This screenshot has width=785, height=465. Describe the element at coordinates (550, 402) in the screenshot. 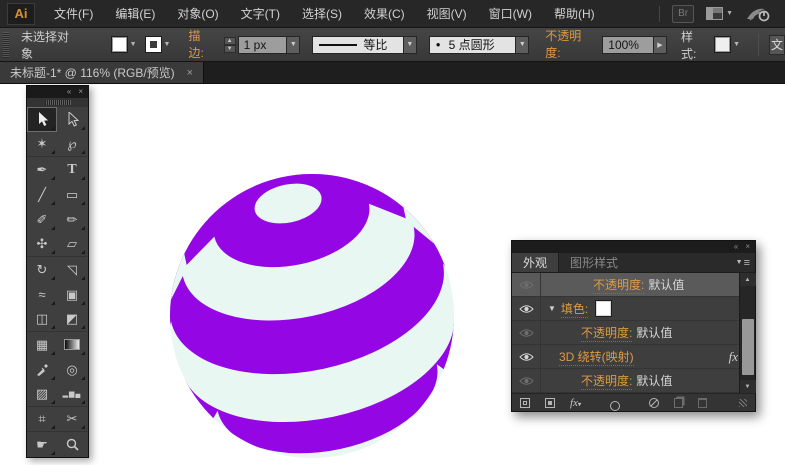

I see `add-new-fill-icon` at that location.